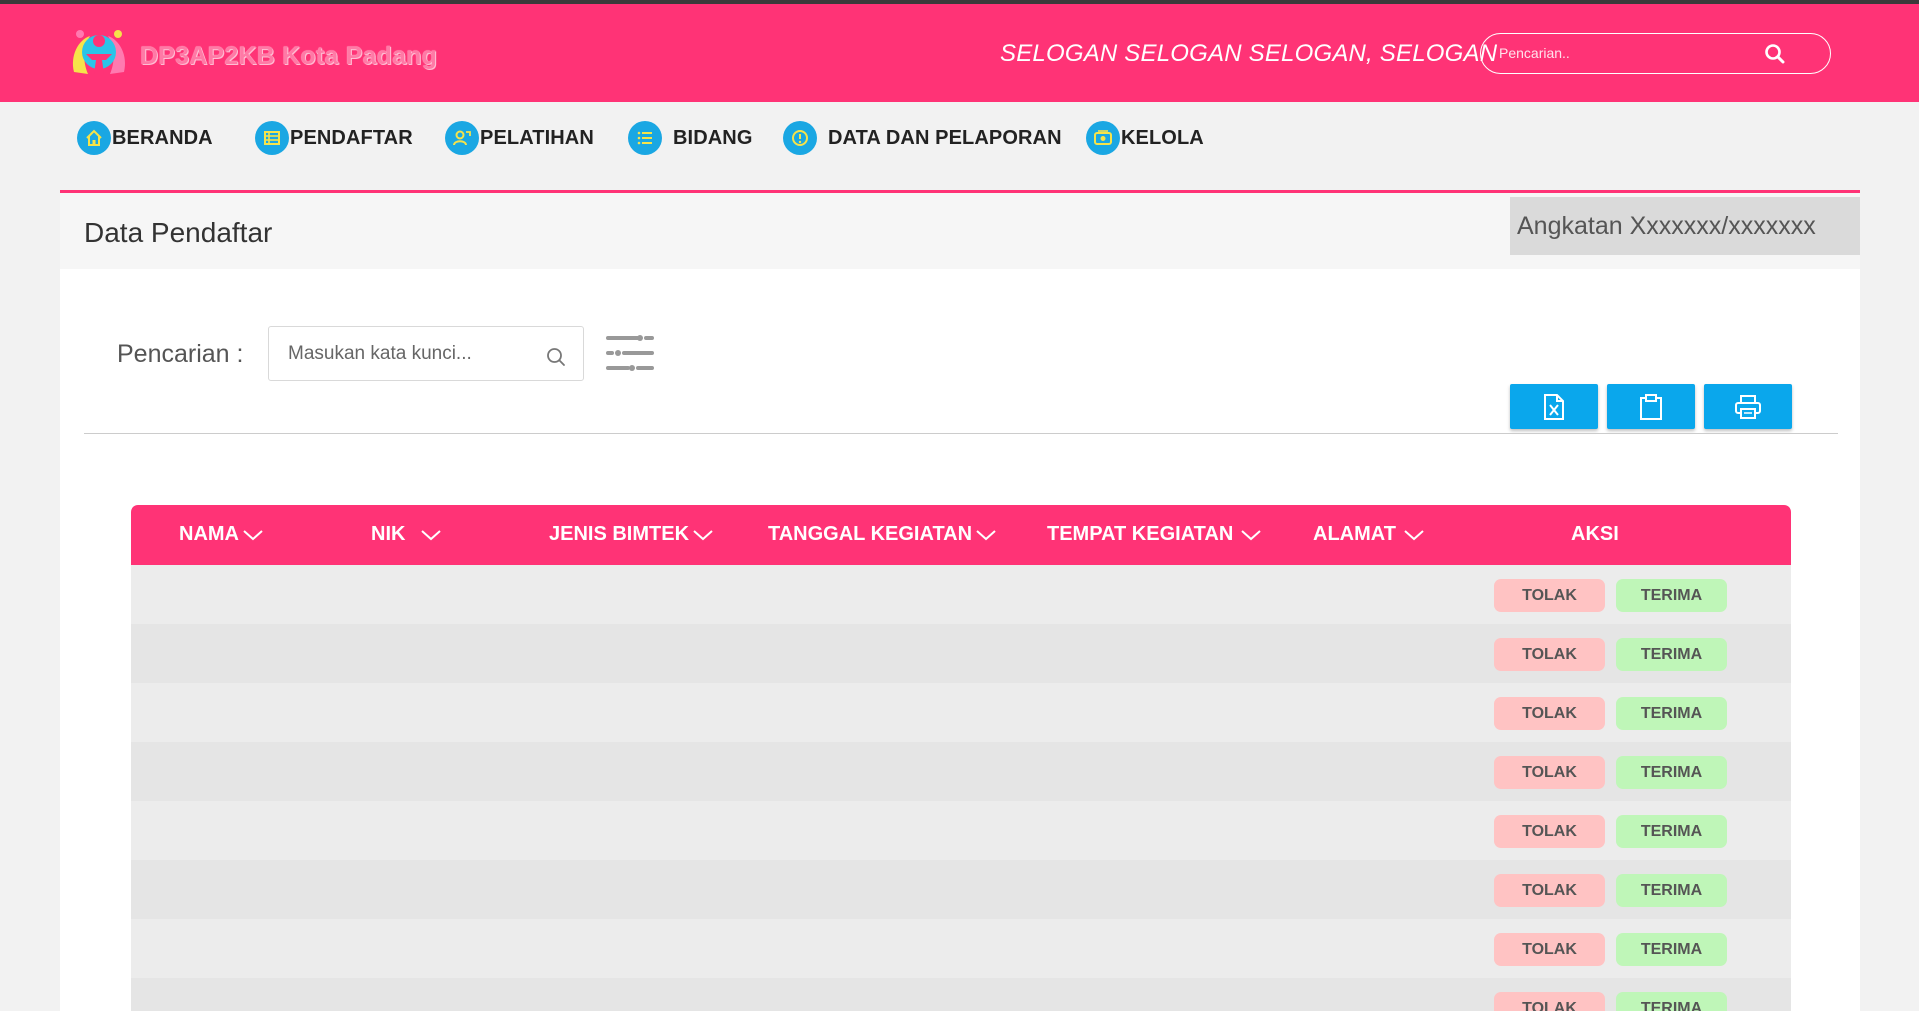  What do you see at coordinates (209, 534) in the screenshot?
I see `column-label: NAMA` at bounding box center [209, 534].